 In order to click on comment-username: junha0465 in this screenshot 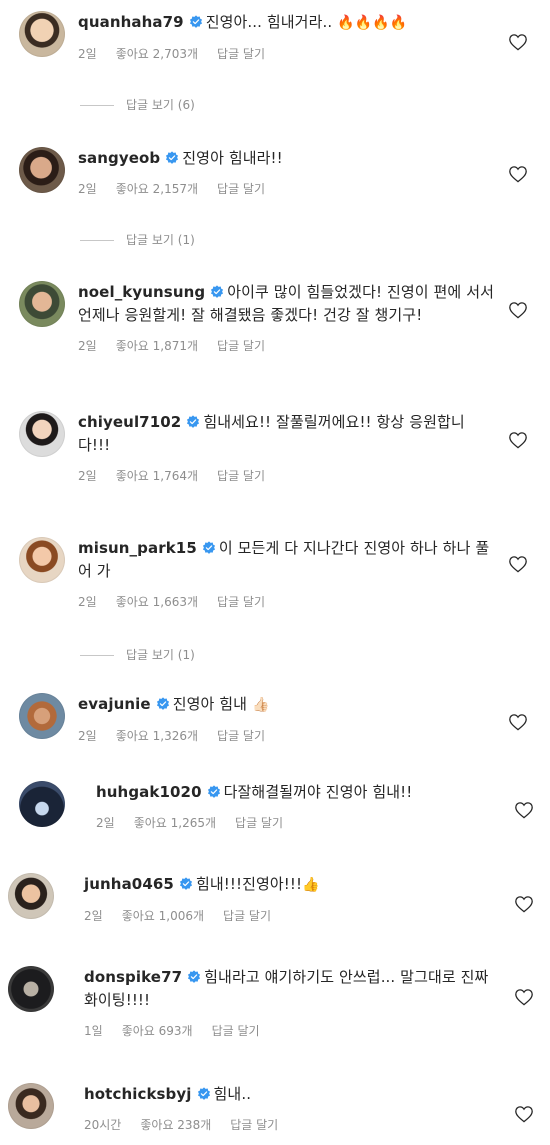, I will do `click(129, 884)`.